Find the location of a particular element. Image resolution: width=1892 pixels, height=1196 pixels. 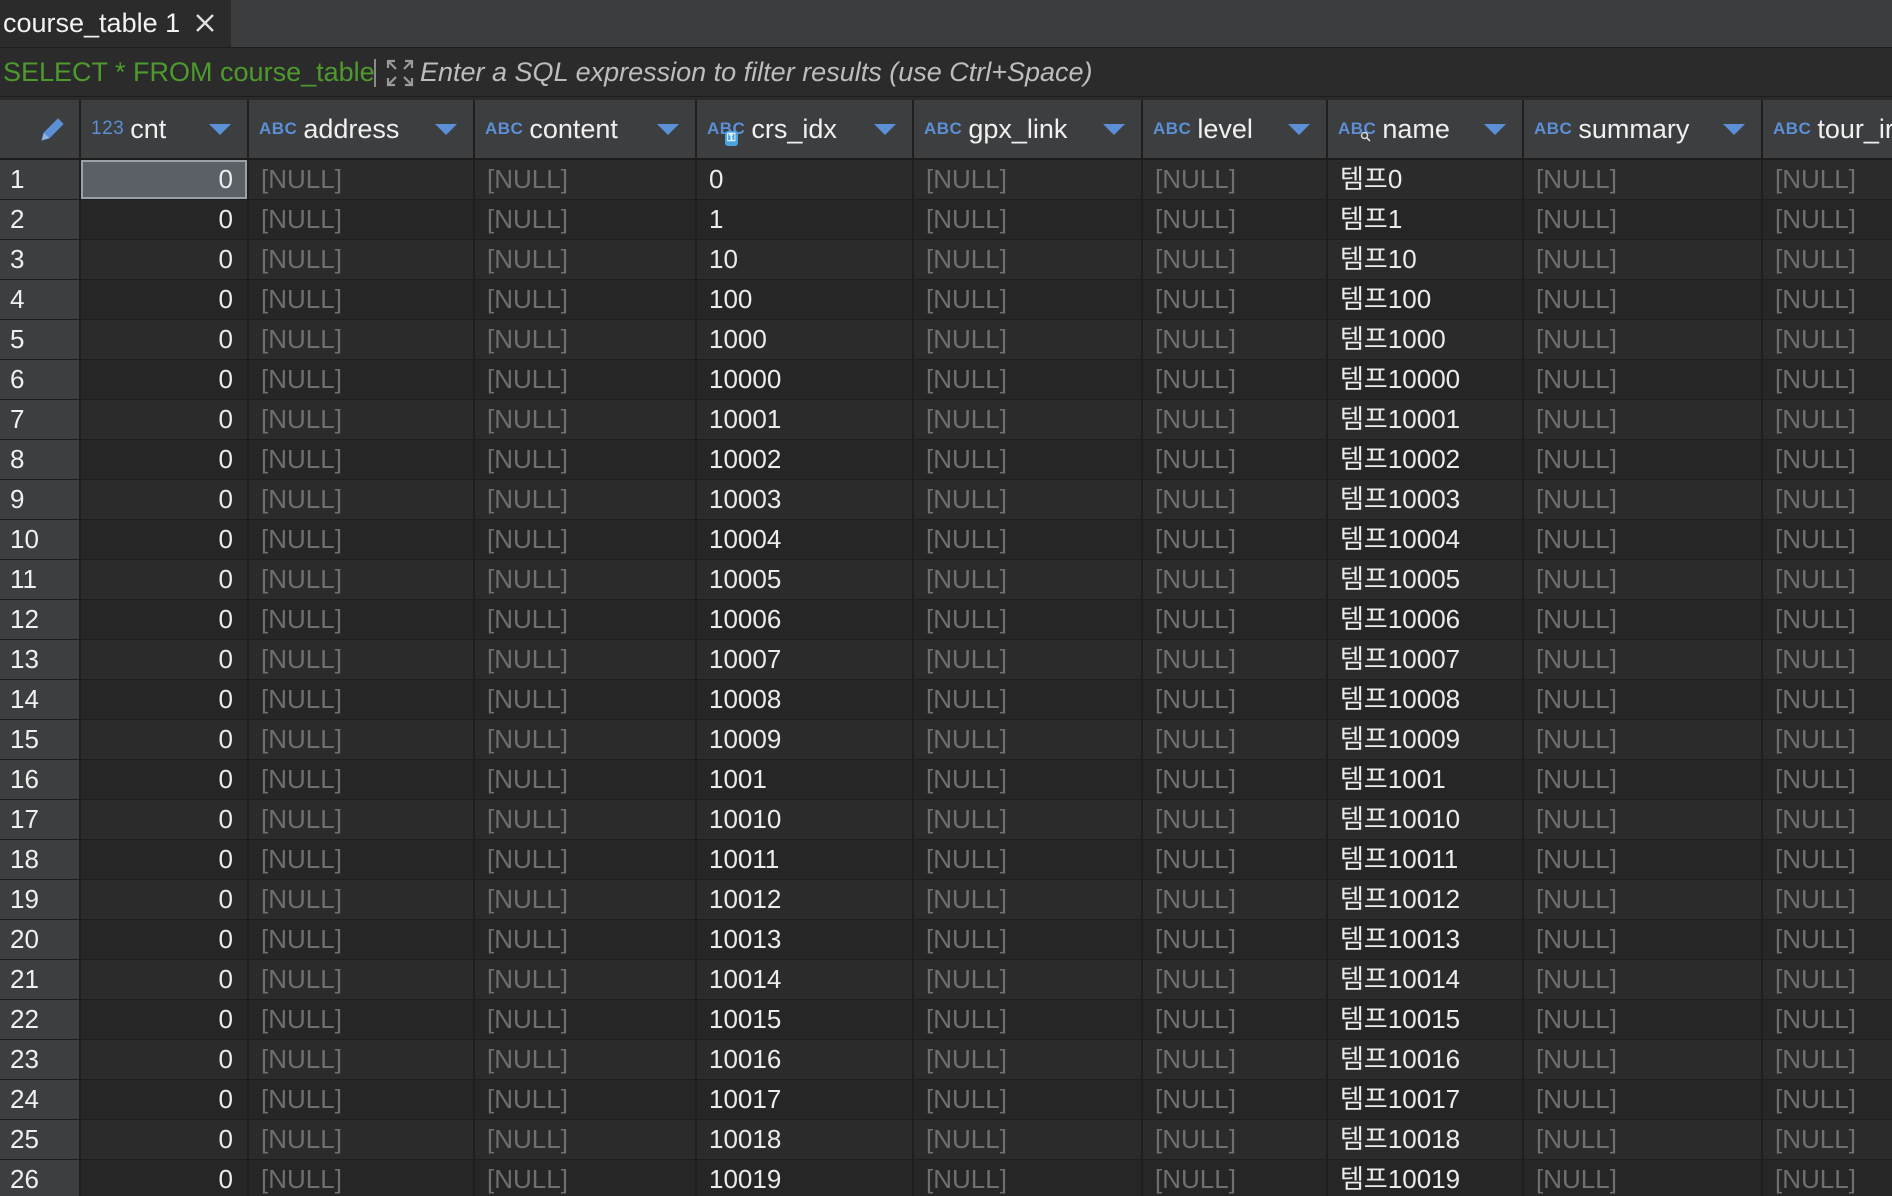

row-number: 10 is located at coordinates (40, 539).